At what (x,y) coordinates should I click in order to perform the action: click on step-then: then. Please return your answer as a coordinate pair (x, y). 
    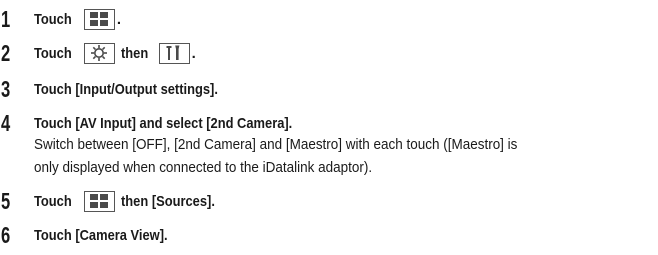
    Looking at the image, I should click on (134, 53).